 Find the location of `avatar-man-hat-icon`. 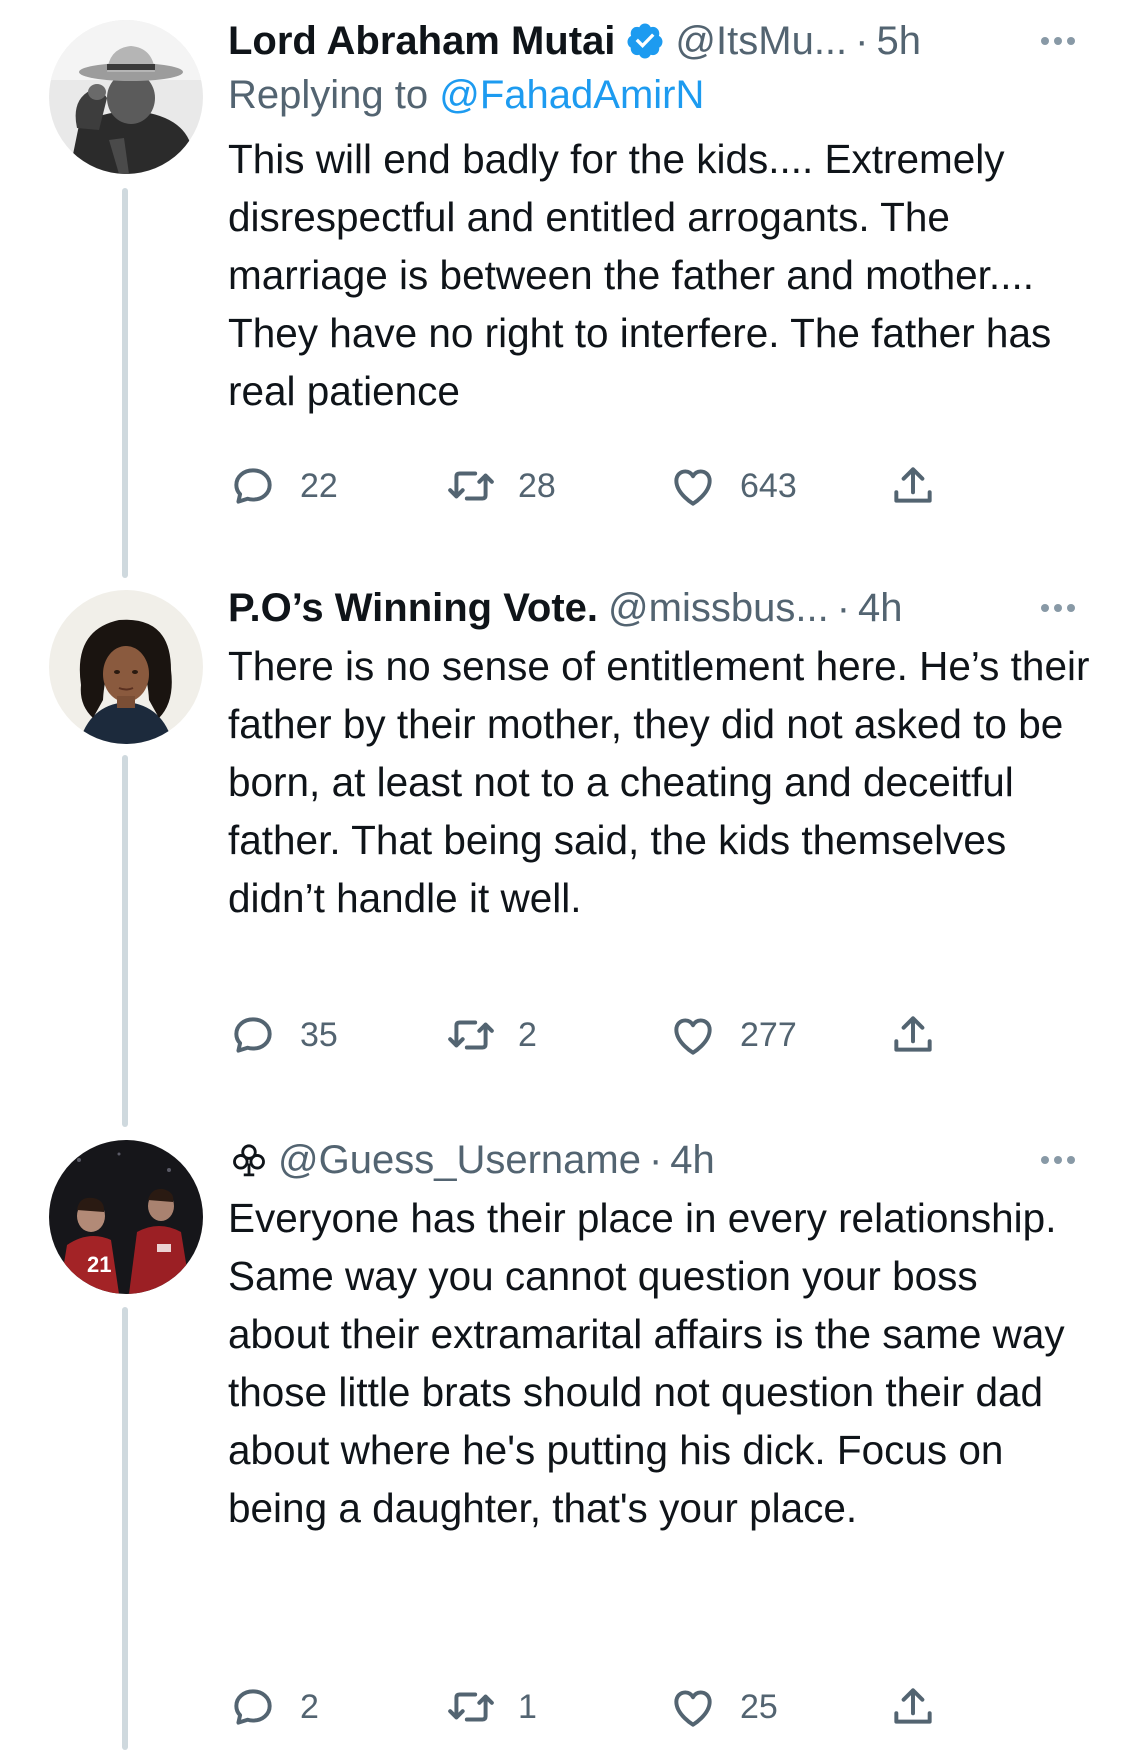

avatar-man-hat-icon is located at coordinates (126, 97).